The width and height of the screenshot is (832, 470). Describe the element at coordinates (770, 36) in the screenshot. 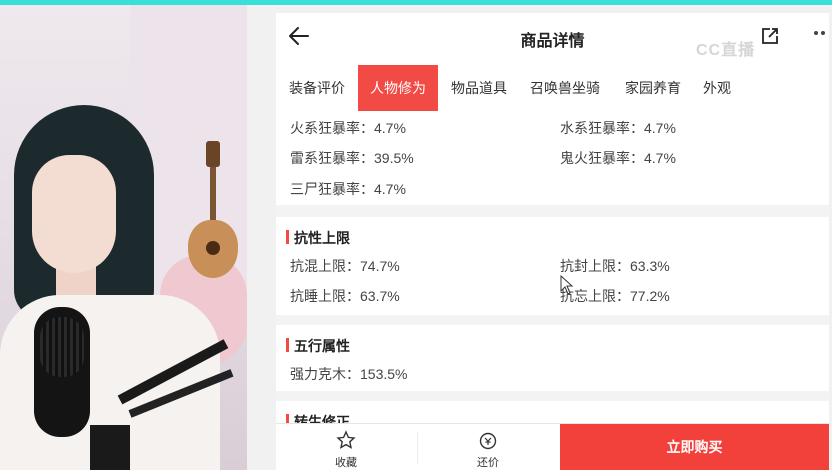

I see `share-icon` at that location.